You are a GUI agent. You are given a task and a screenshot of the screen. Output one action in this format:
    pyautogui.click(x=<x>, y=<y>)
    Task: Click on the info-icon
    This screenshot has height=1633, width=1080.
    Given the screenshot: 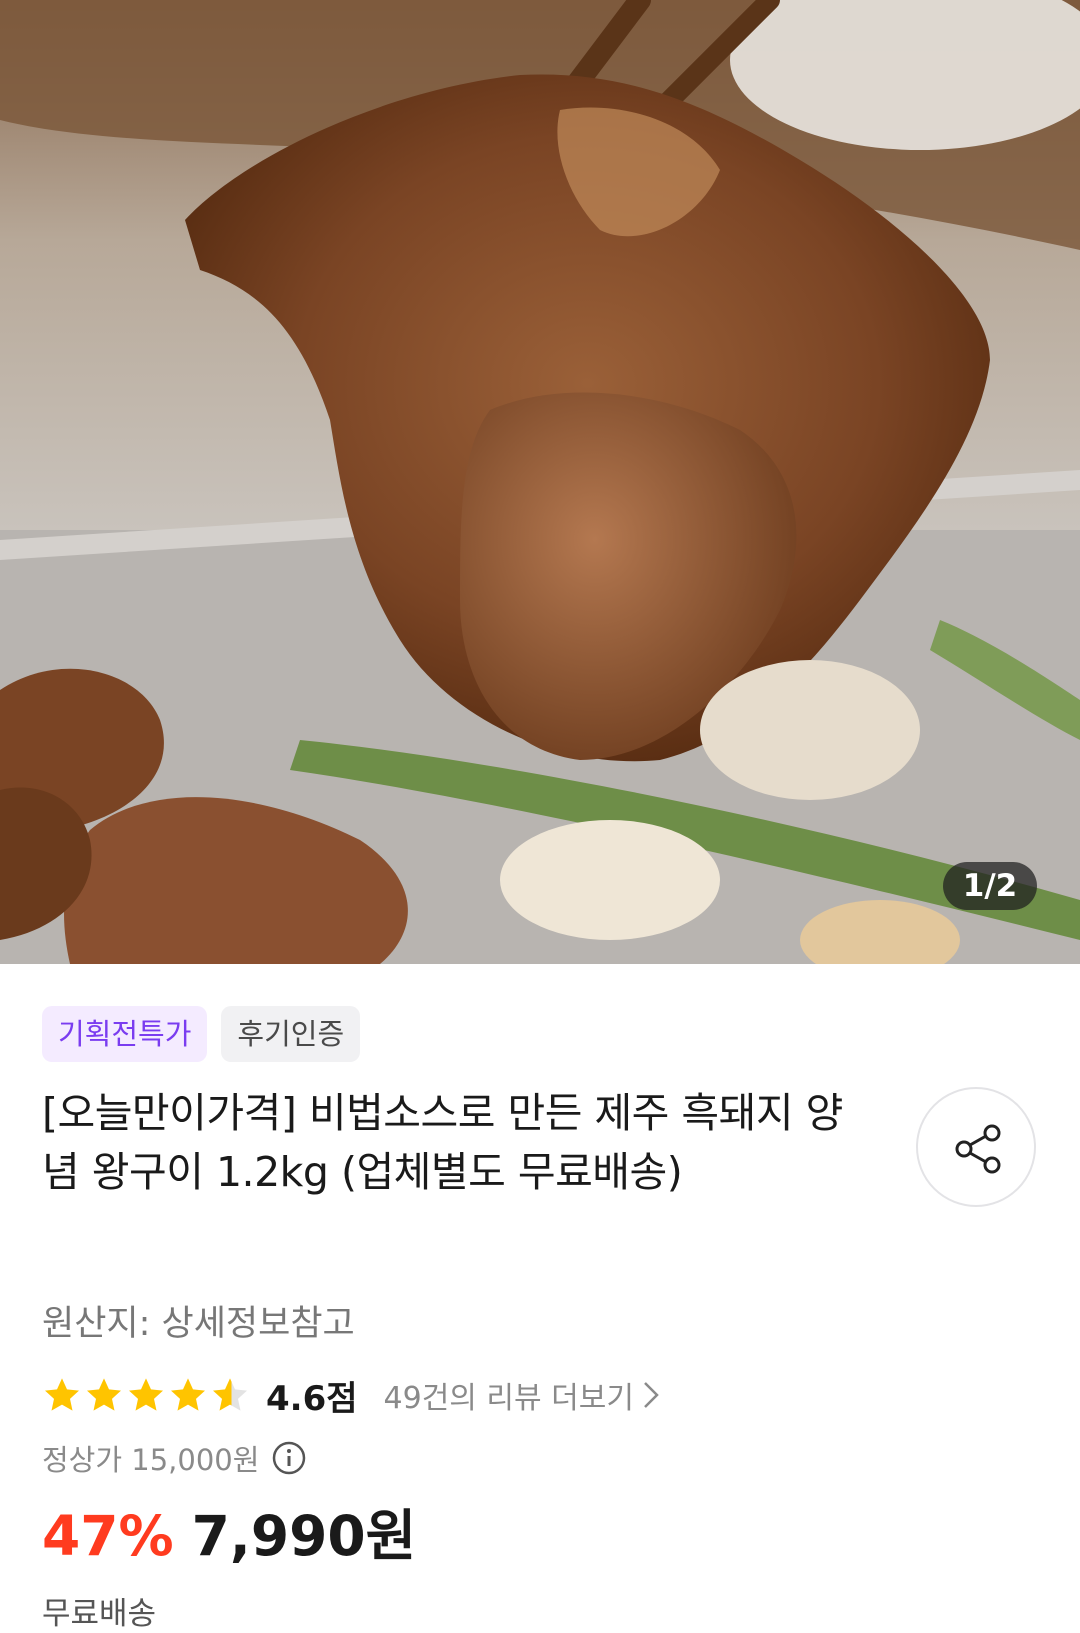 What is the action you would take?
    pyautogui.click(x=289, y=1458)
    